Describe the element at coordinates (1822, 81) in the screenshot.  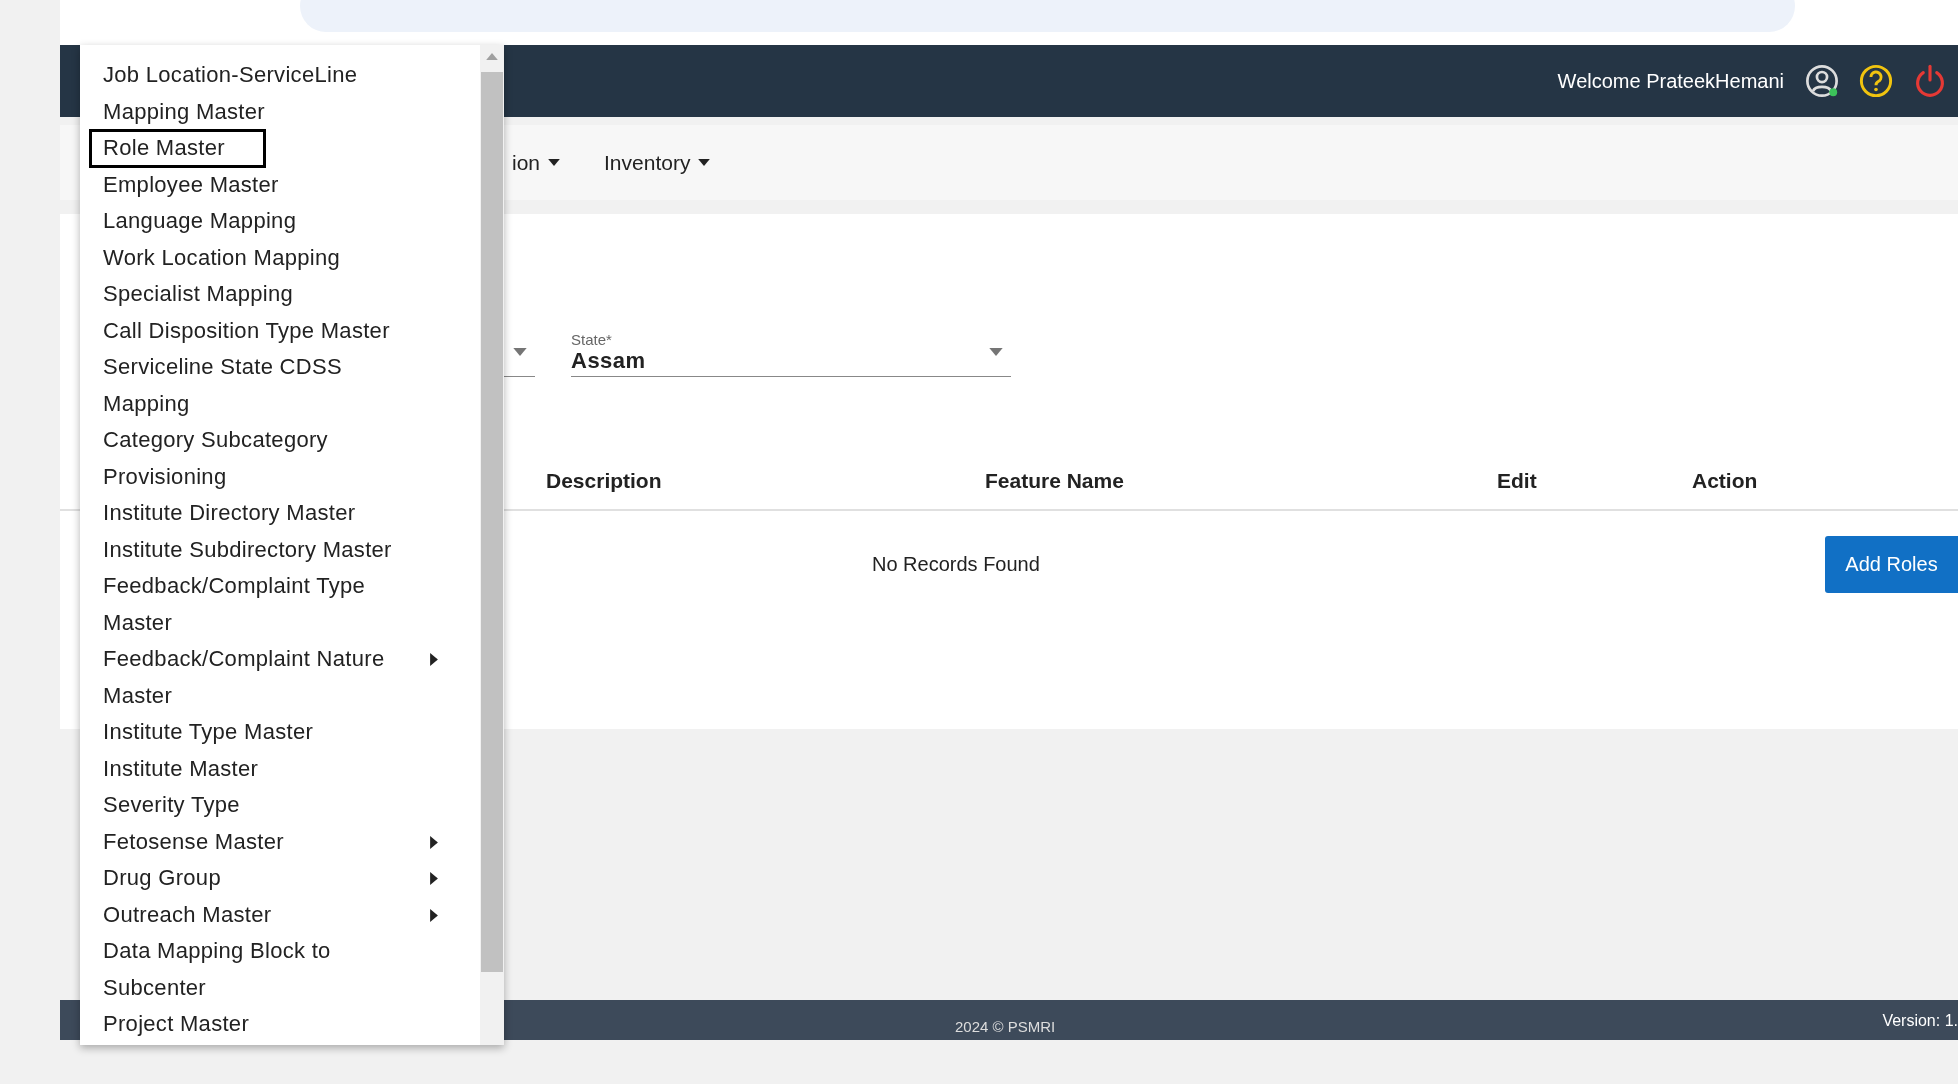
I see `user-icon` at that location.